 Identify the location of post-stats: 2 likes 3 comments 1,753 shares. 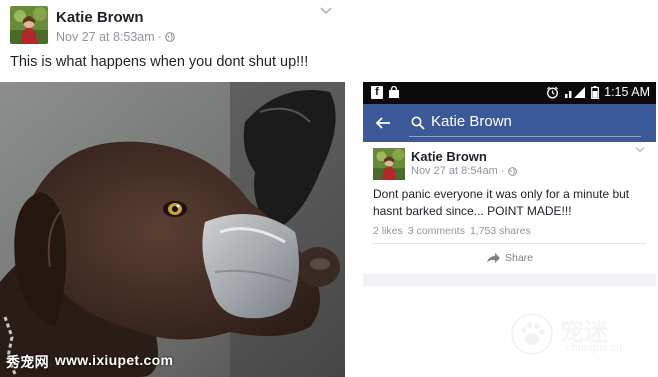
(452, 231).